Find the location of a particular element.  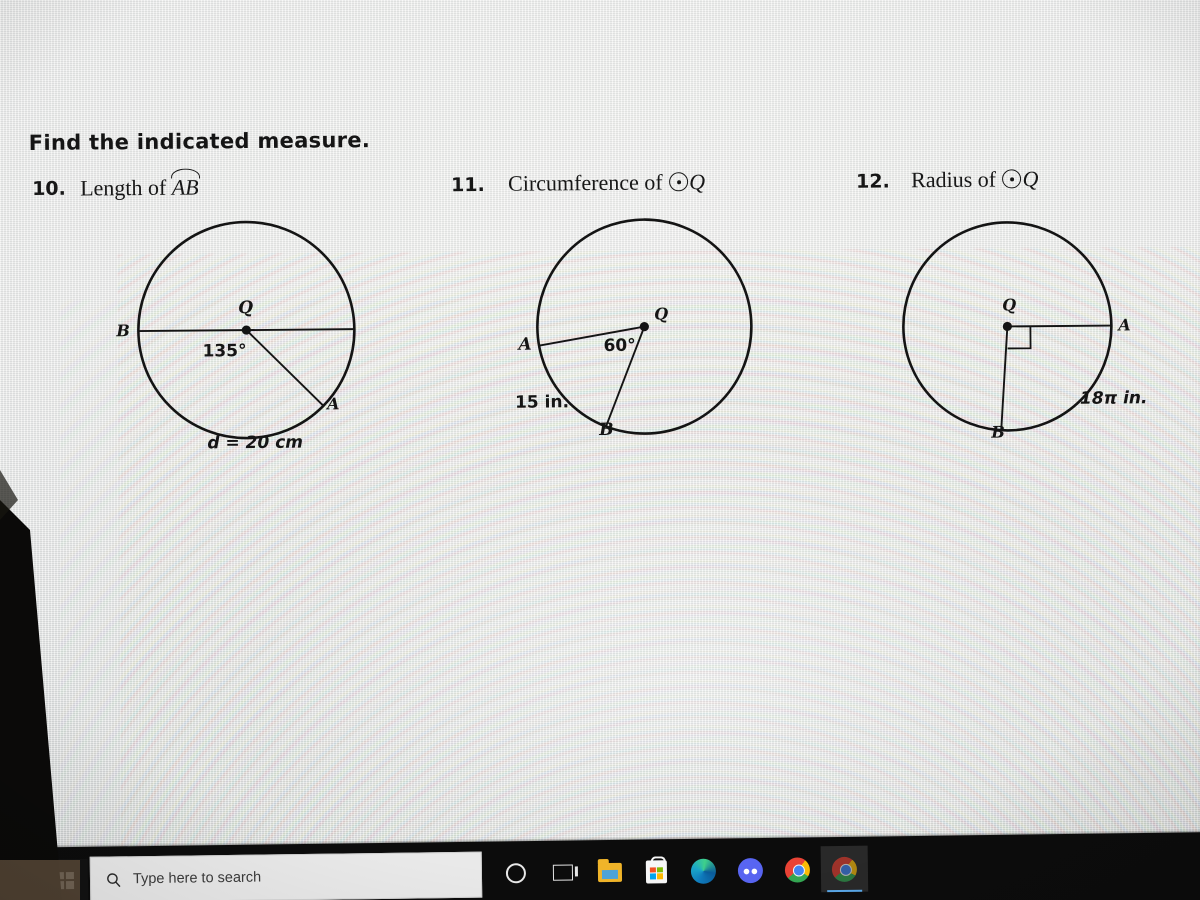

cortana-icon is located at coordinates (515, 873).